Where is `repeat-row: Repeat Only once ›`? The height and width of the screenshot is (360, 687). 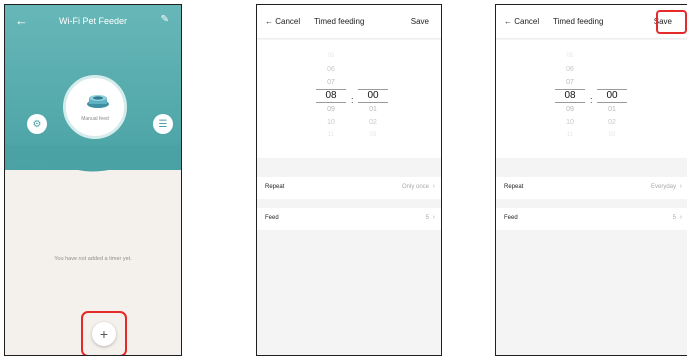
repeat-row: Repeat Only once › is located at coordinates (349, 188).